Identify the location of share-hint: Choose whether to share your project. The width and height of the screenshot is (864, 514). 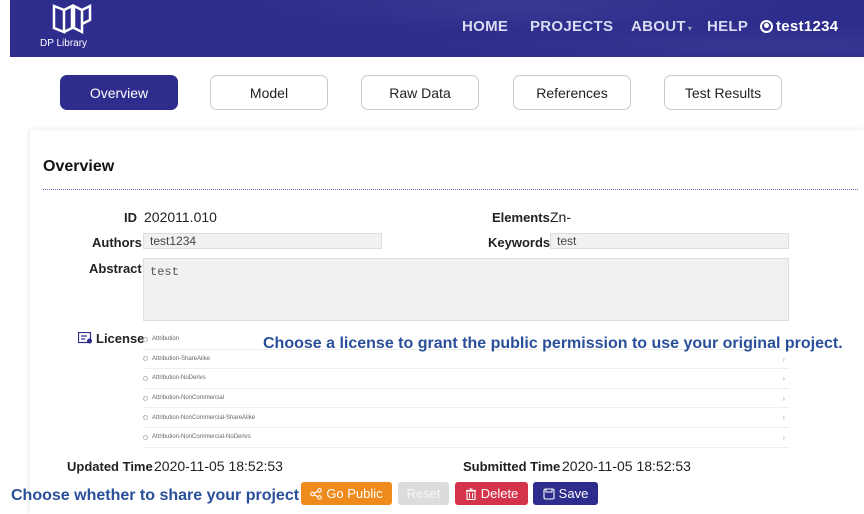
(155, 495).